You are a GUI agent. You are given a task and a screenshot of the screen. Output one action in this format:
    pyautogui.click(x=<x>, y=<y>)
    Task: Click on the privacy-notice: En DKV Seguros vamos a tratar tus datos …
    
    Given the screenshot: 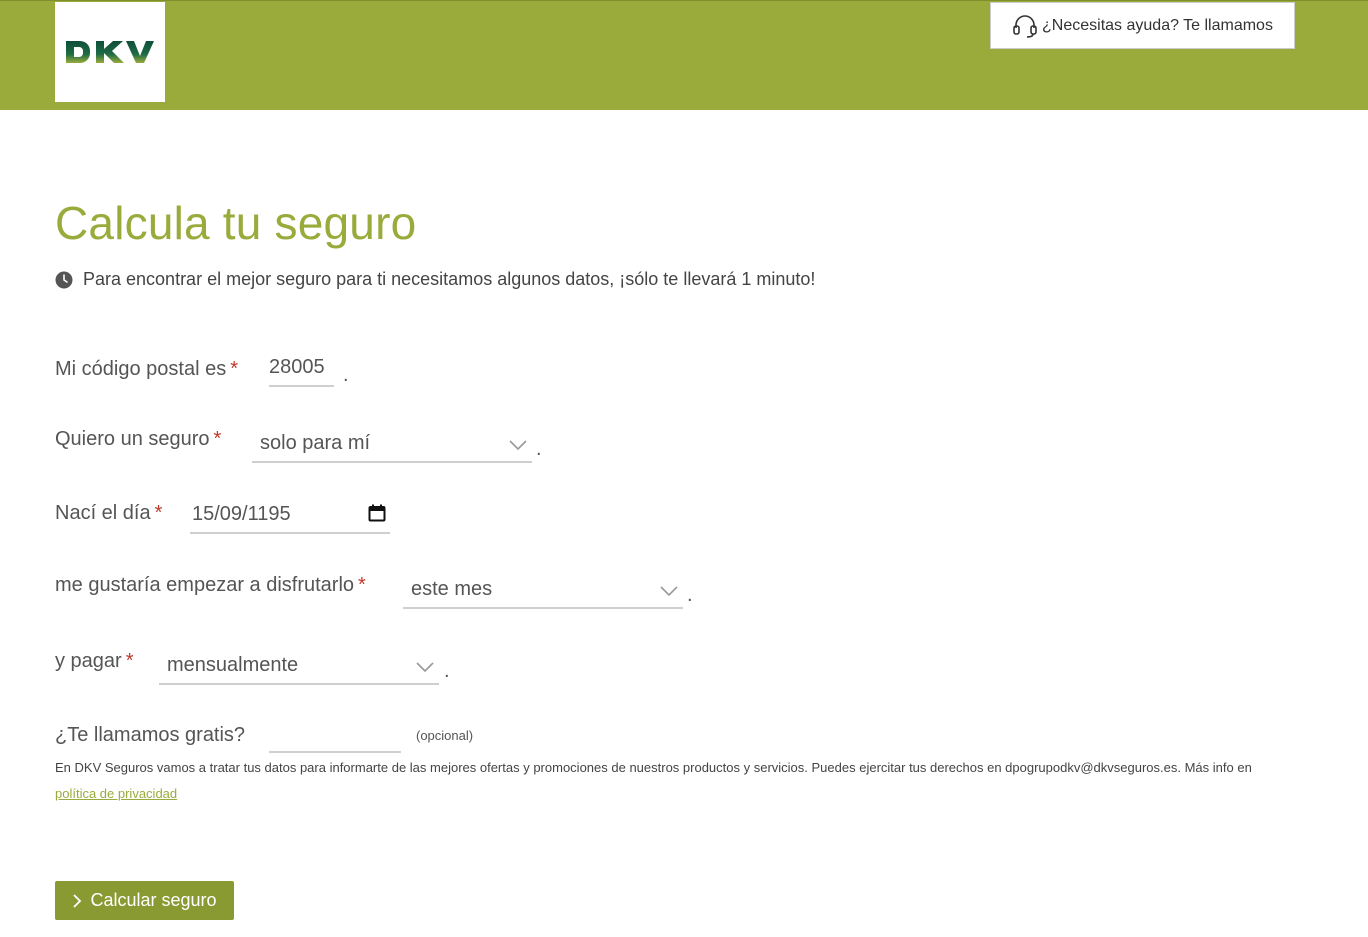 What is the action you would take?
    pyautogui.click(x=675, y=781)
    